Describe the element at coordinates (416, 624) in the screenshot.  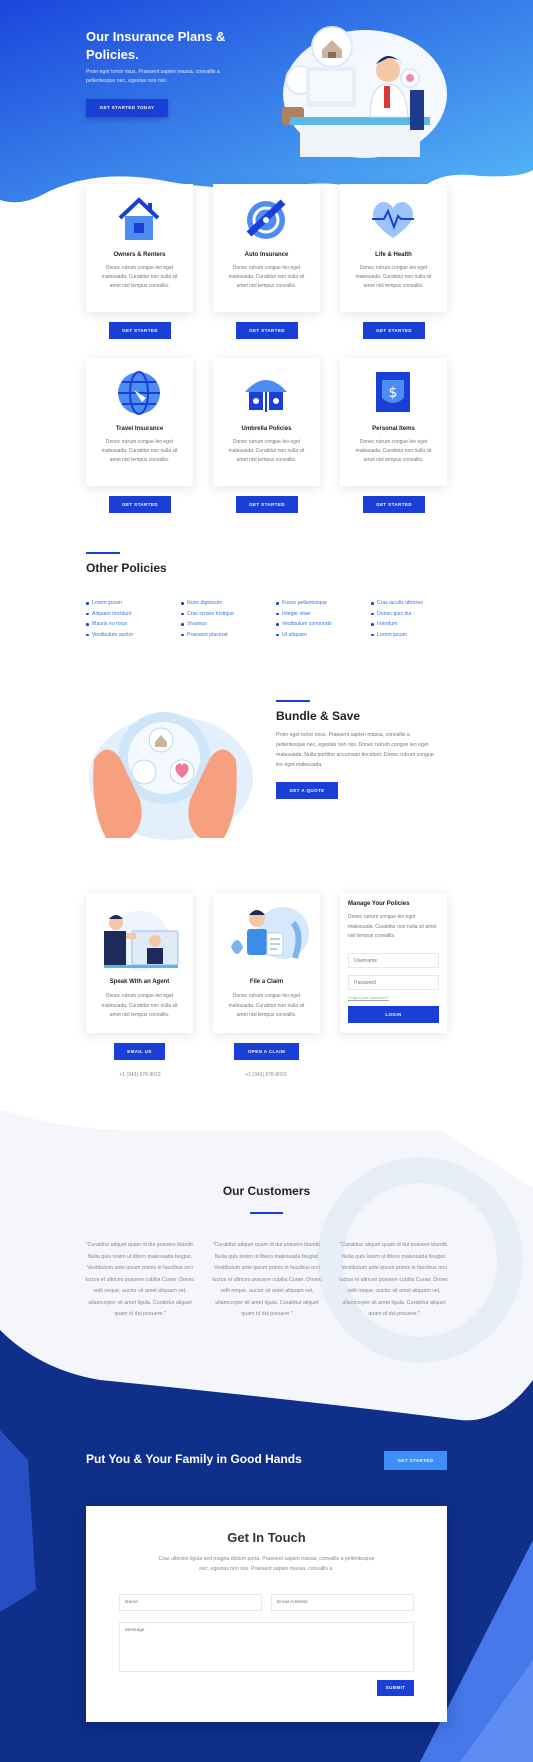
I see `policy-link: Interdum` at that location.